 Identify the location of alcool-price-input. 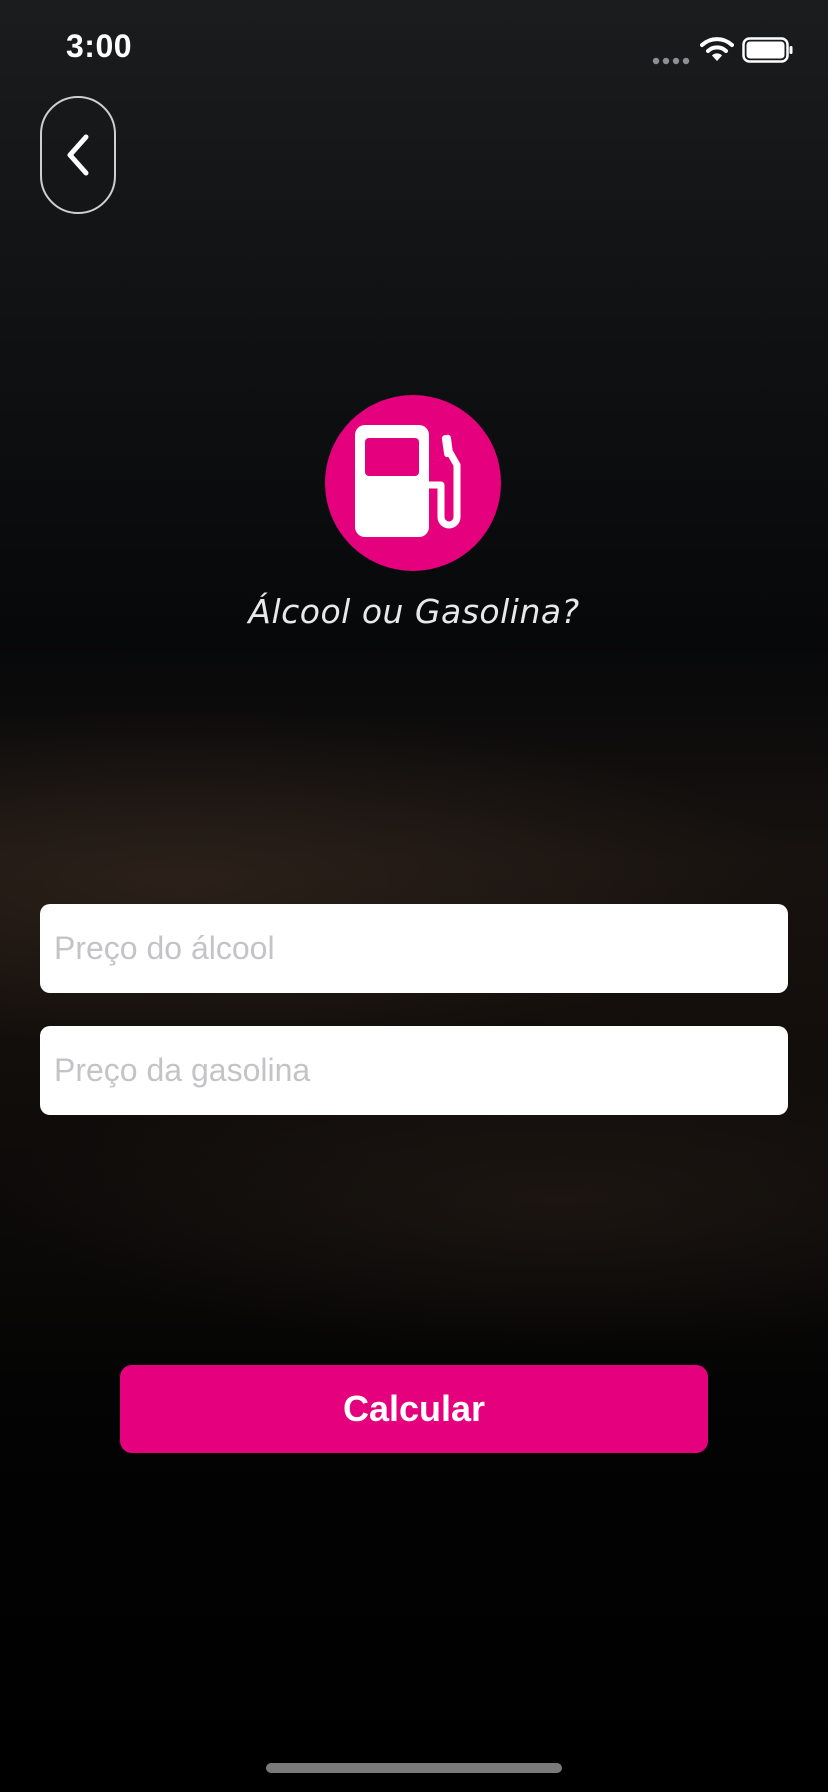
(414, 948).